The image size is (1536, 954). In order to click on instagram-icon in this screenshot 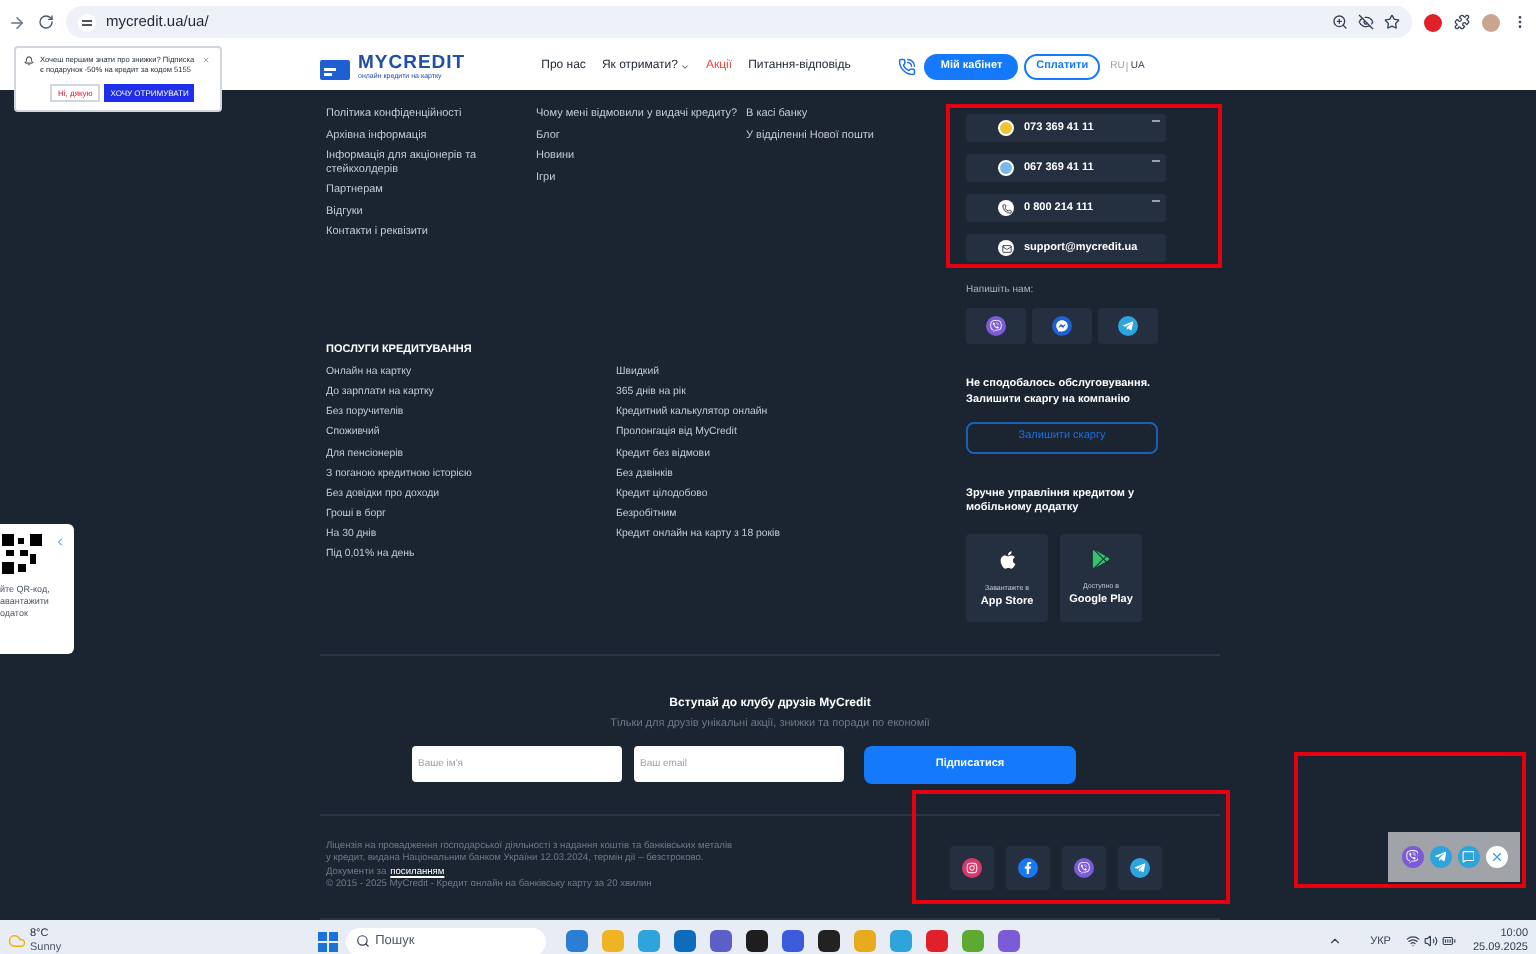, I will do `click(972, 867)`.